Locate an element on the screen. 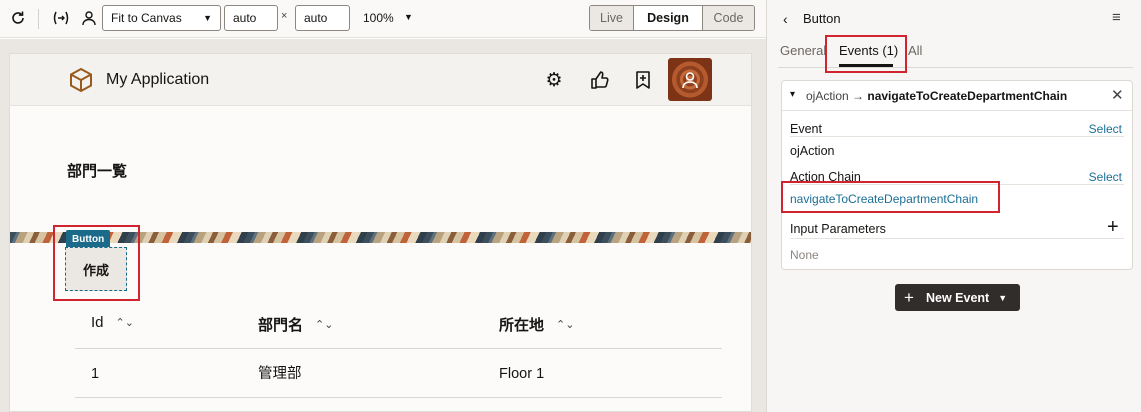  cell-location: Floor 1 is located at coordinates (522, 374).